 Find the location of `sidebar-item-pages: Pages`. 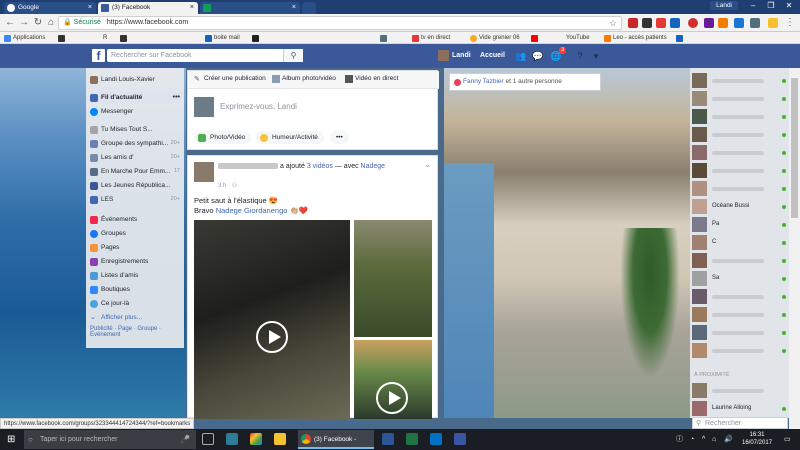

sidebar-item-pages: Pages is located at coordinates (136, 247).